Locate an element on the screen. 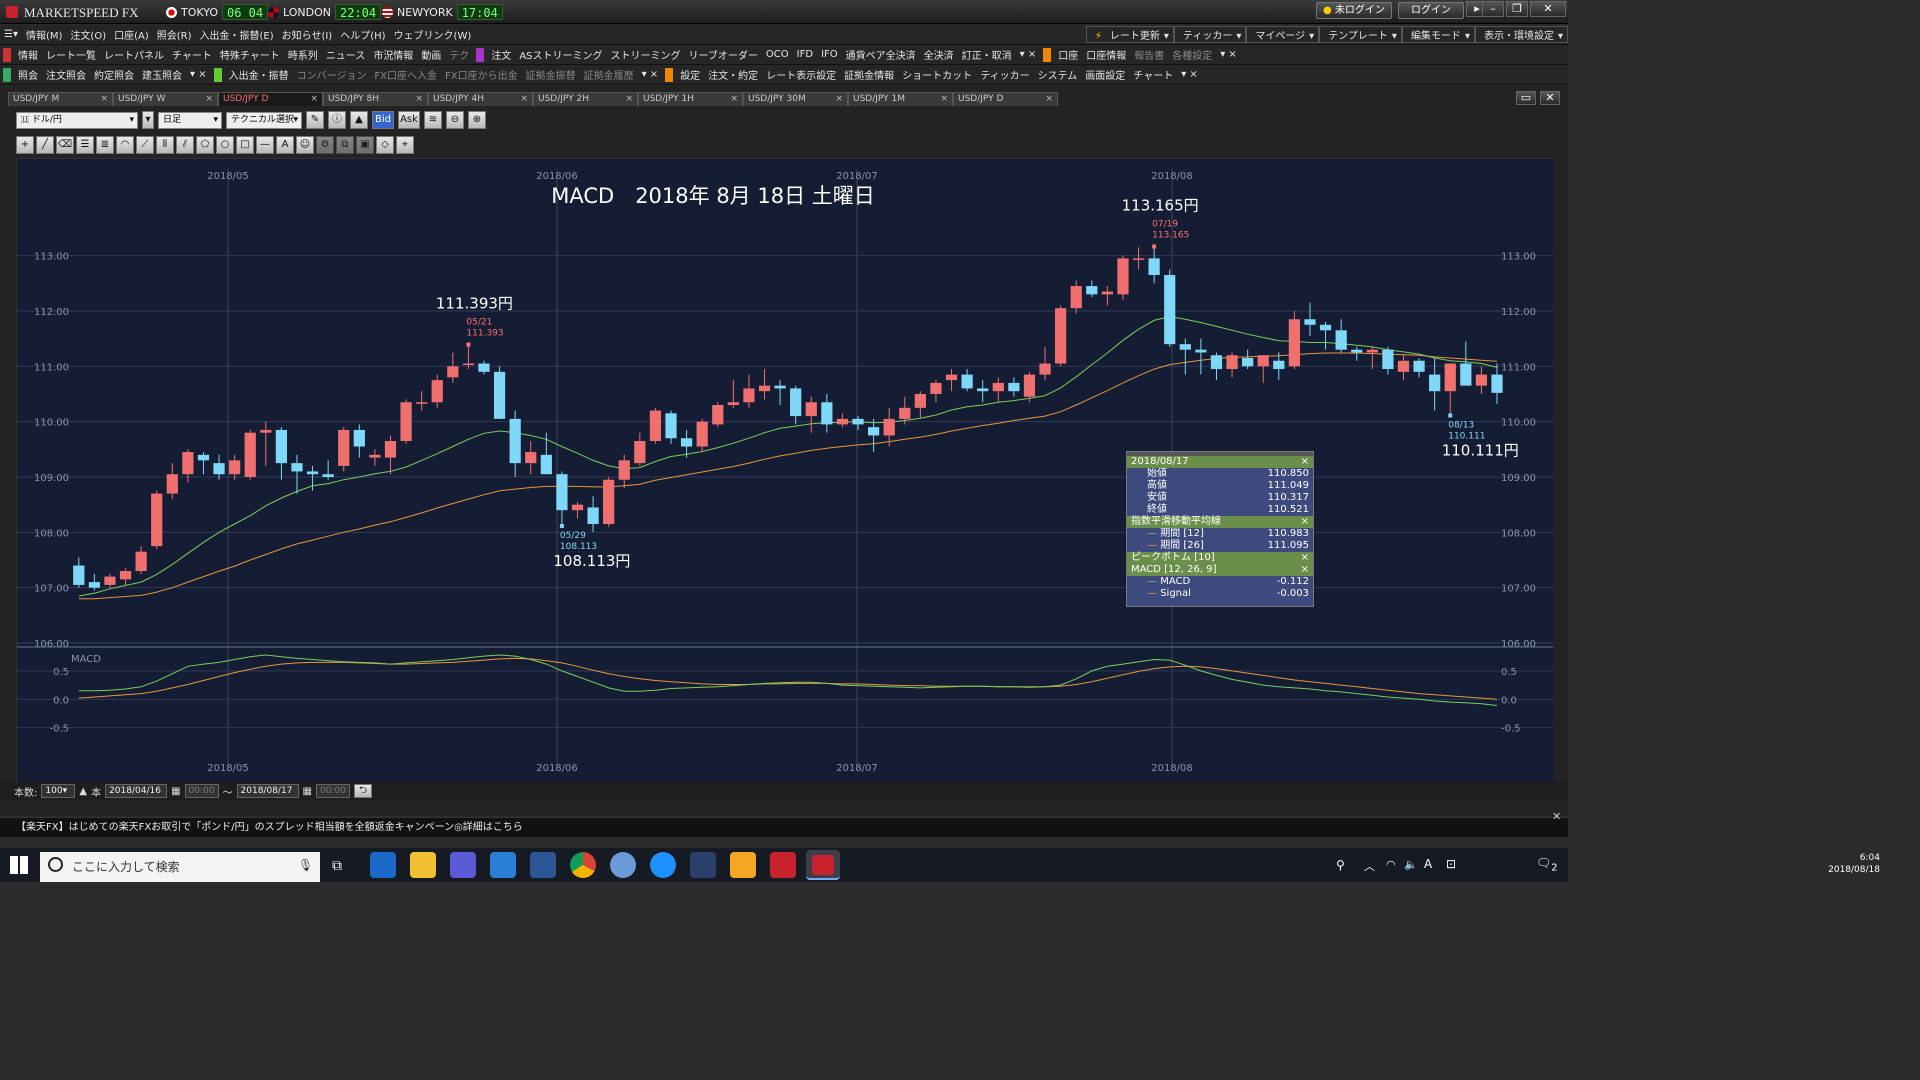  menu-help: ヘルプ(H) is located at coordinates (362, 34).